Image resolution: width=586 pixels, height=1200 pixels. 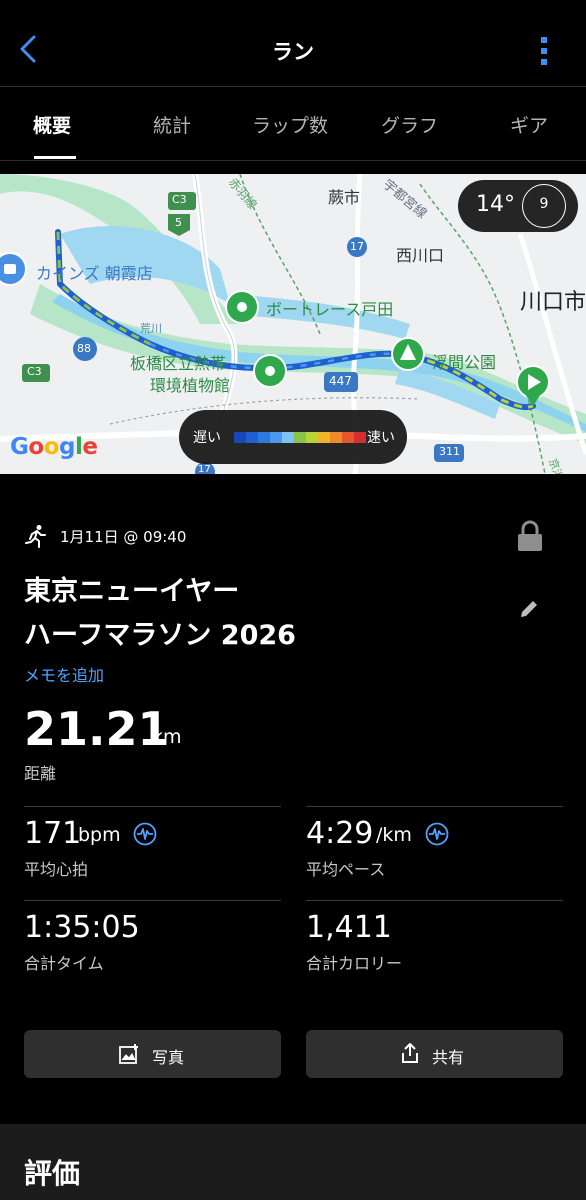 I want to click on route-badge-c3-top: C3, so click(x=179, y=199).